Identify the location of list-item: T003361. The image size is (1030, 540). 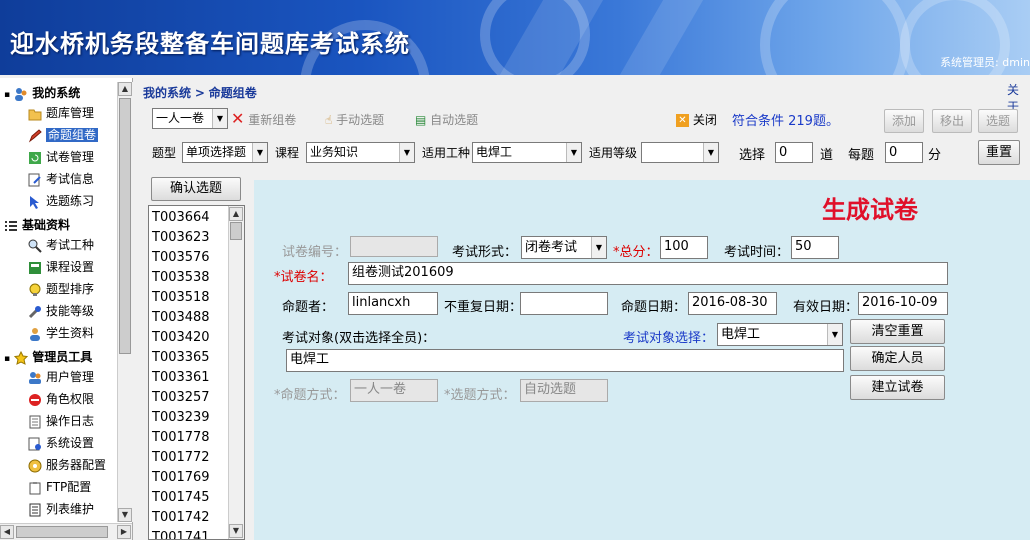
(181, 377).